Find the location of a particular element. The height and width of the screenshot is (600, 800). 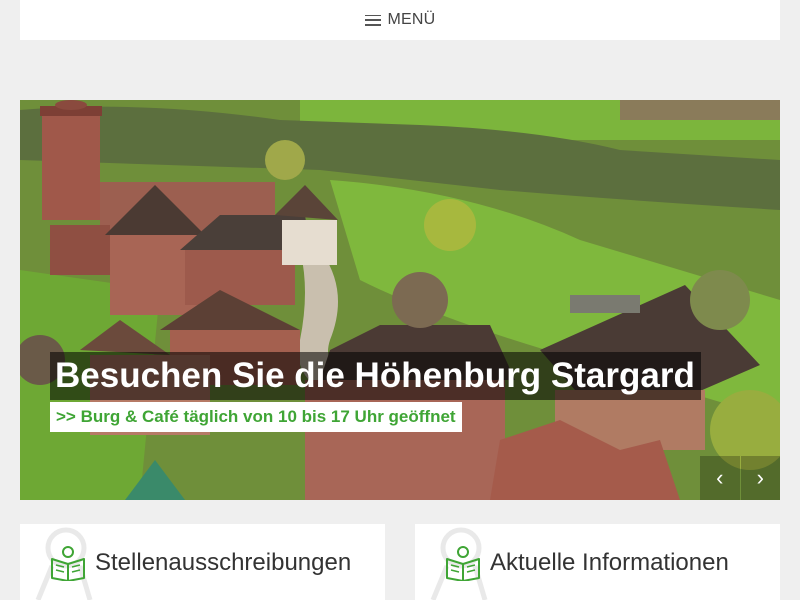

hamburger-icon is located at coordinates (372, 20).